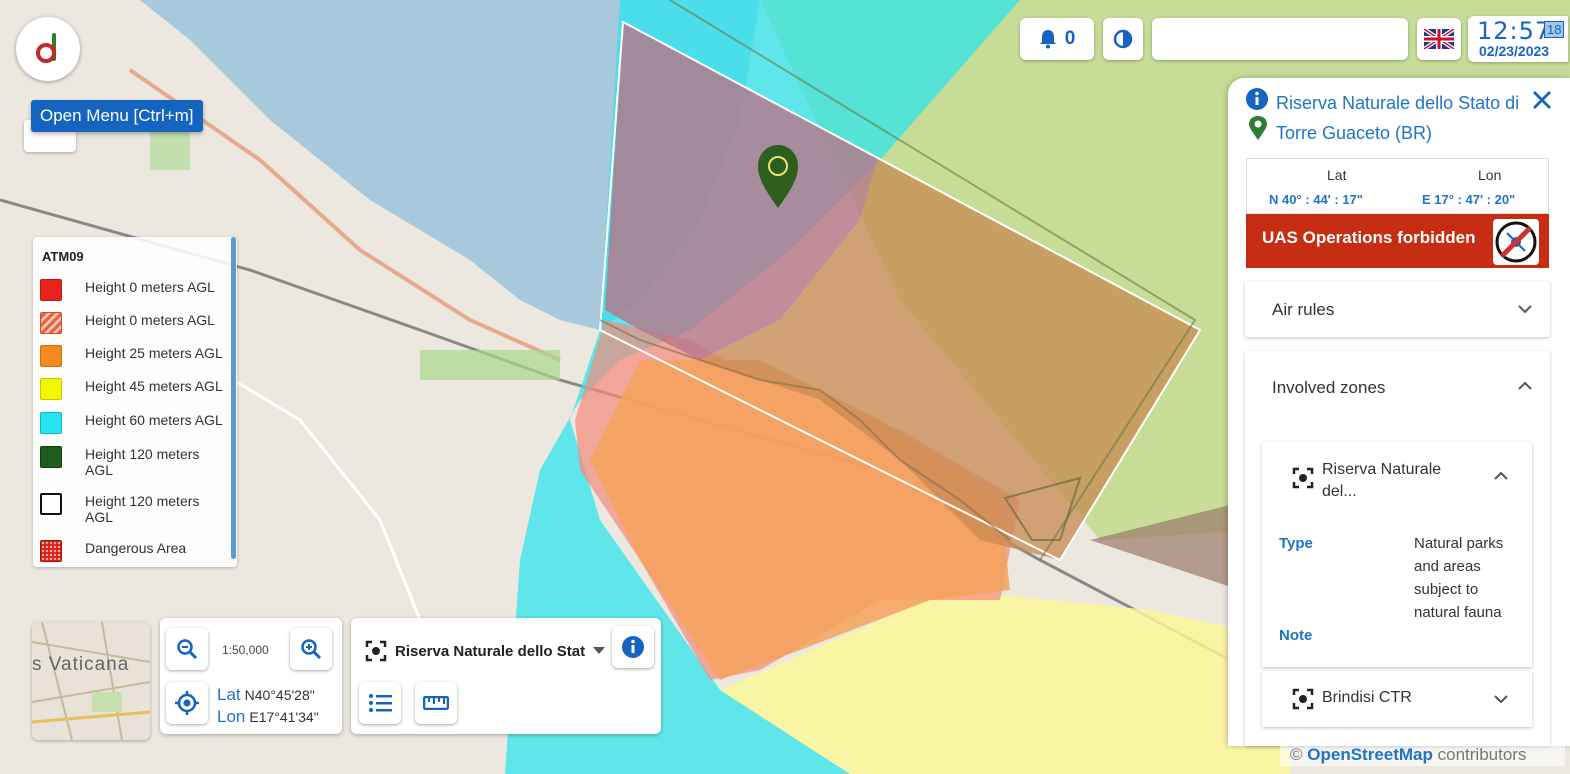 This screenshot has width=1570, height=774. What do you see at coordinates (229, 694) in the screenshot?
I see `lat-key: Lat` at bounding box center [229, 694].